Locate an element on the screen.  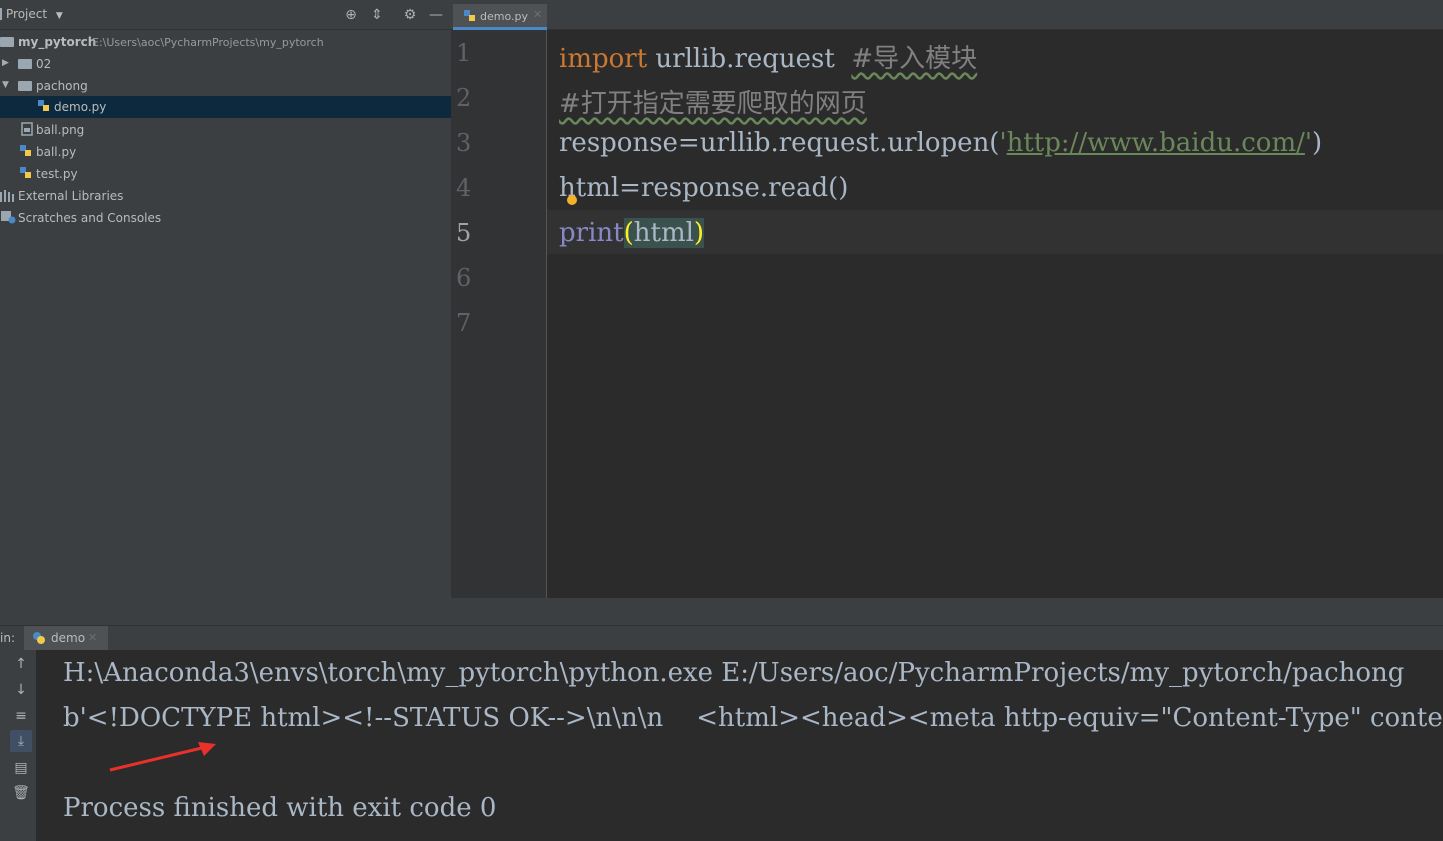
tree-item-scratches: Scratches and Consoles is located at coordinates (225, 218).